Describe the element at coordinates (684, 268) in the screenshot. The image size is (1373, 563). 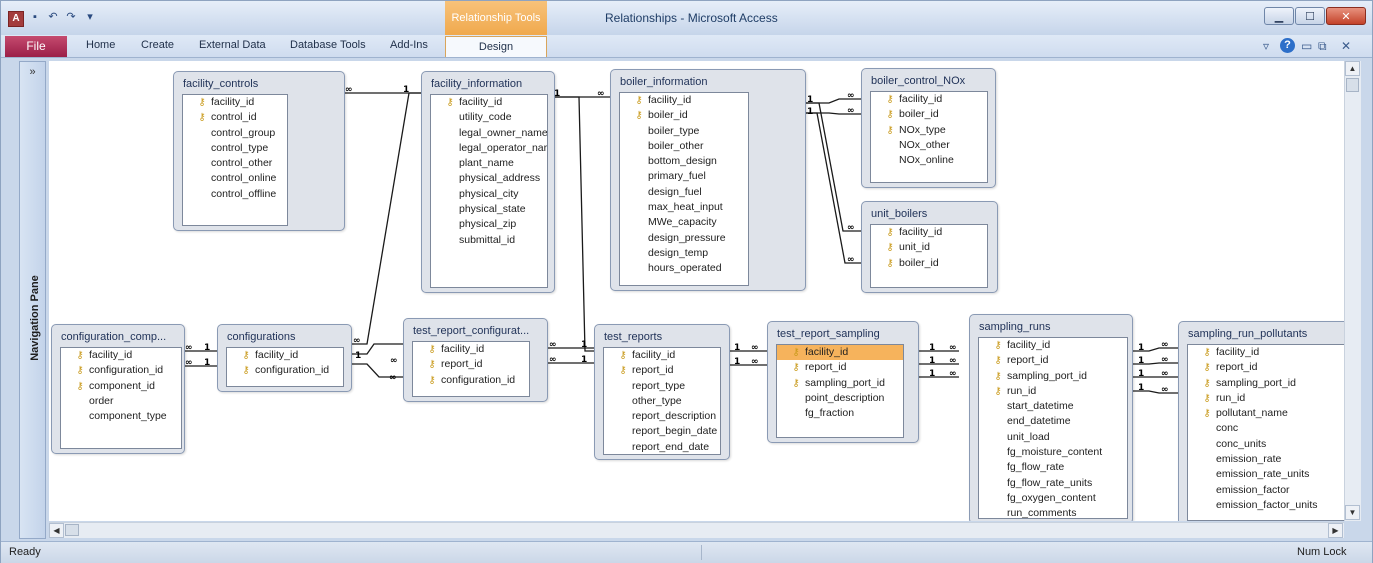
I see `field: hours_operated` at that location.